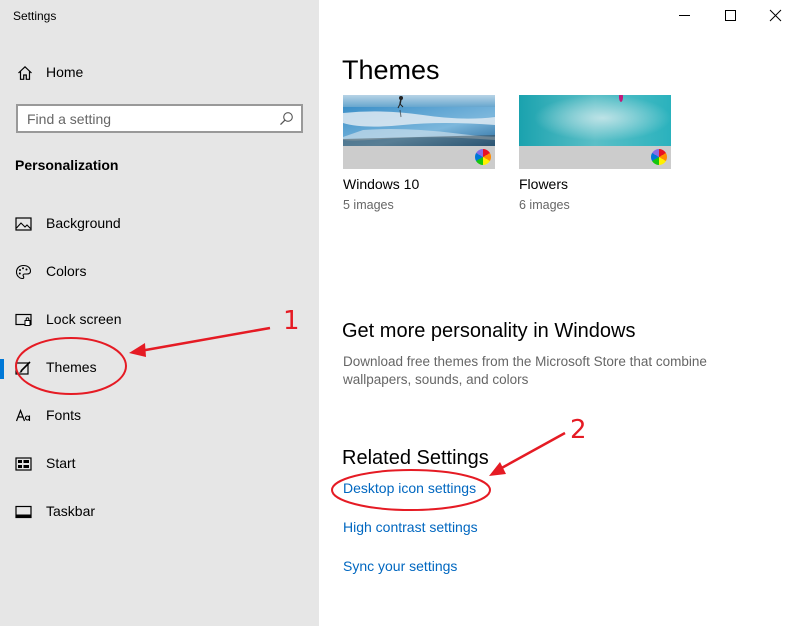 Image resolution: width=799 pixels, height=626 pixels. I want to click on high-contrast-settings-link: High contrast settings, so click(410, 527).